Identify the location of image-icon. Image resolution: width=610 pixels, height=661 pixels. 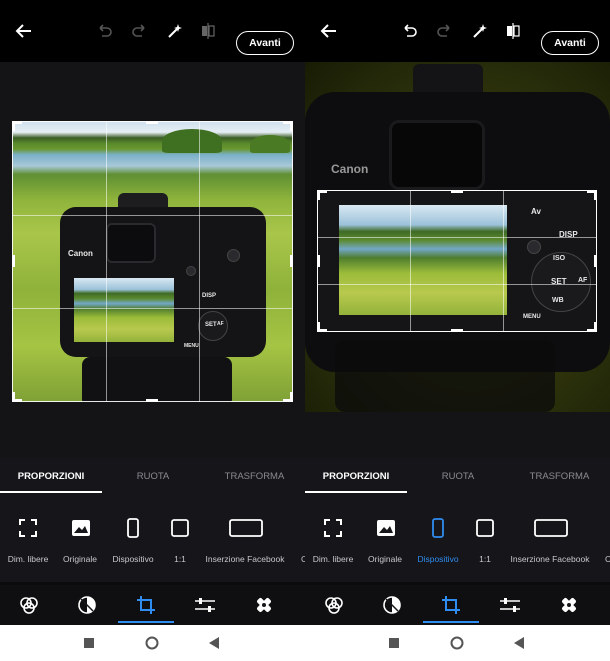
(386, 528).